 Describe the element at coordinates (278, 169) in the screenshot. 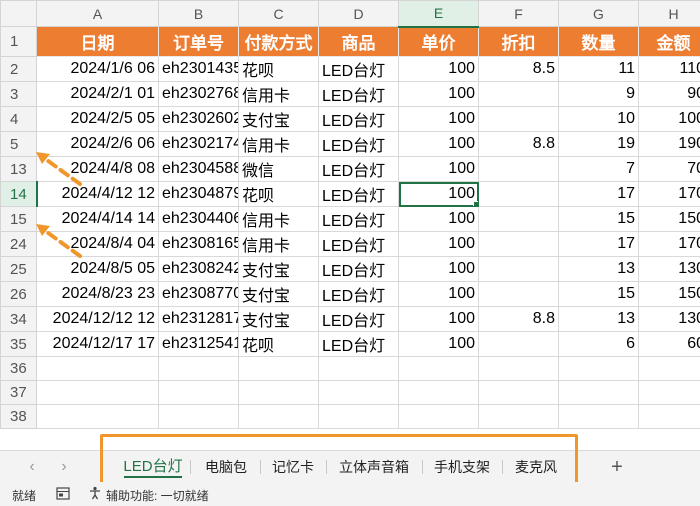

I see `payment-cell: 微信` at that location.